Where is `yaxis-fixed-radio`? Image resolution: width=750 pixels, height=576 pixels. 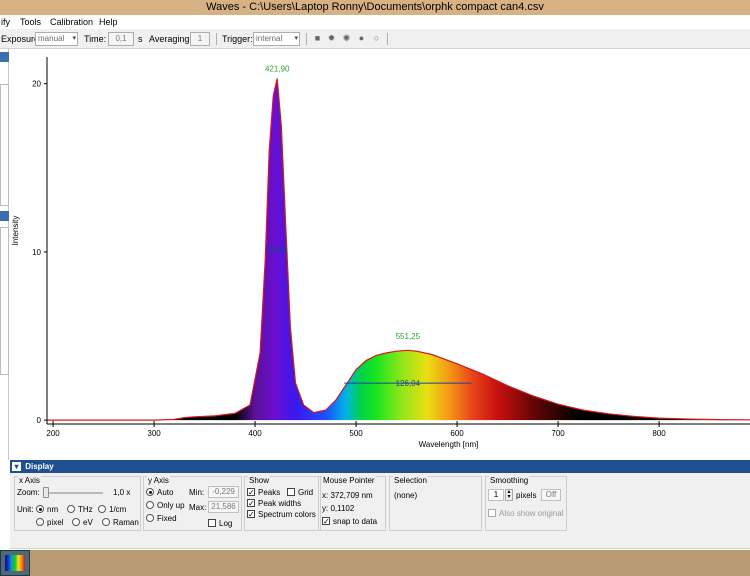
yaxis-fixed-radio is located at coordinates (150, 518).